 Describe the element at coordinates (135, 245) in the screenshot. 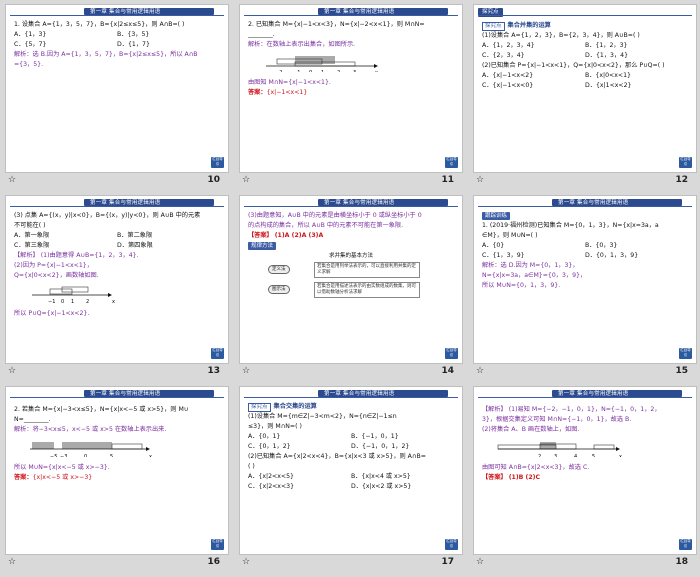

I see `option-d: D．第四象限` at that location.